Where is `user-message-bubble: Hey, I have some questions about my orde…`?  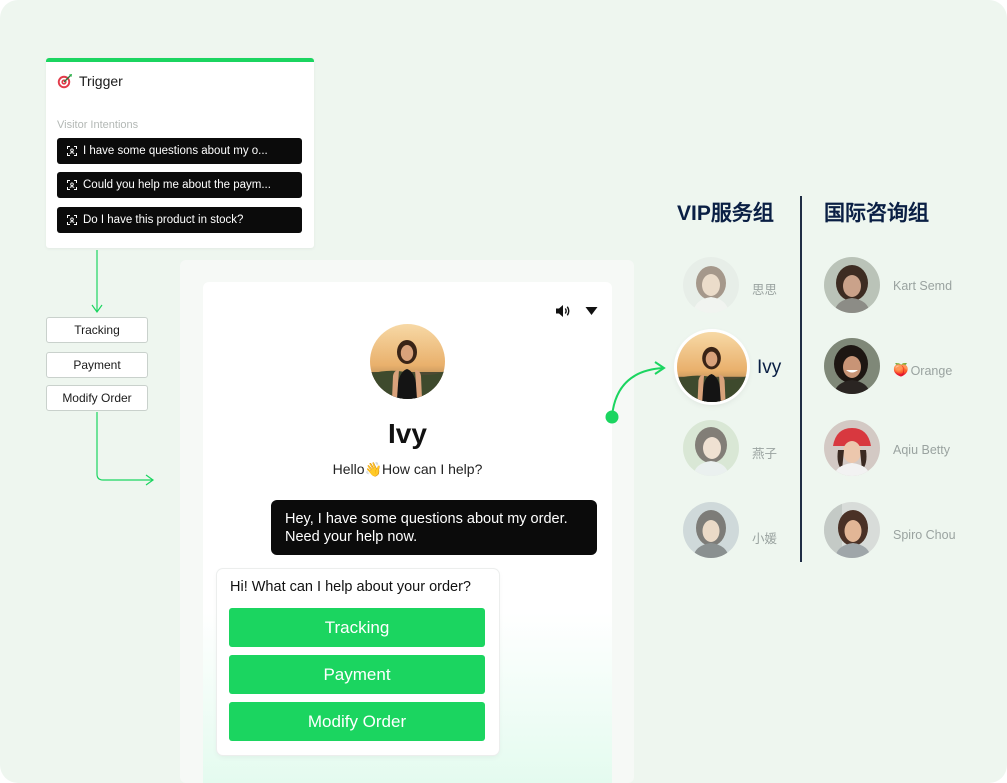 user-message-bubble: Hey, I have some questions about my orde… is located at coordinates (434, 527).